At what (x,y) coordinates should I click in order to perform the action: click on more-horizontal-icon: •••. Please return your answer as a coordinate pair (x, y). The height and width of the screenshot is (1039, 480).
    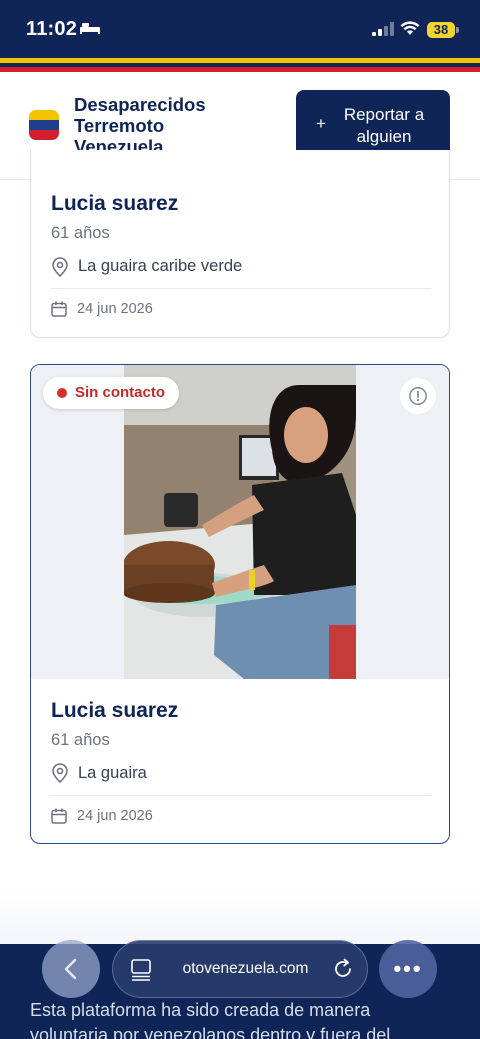
    Looking at the image, I should click on (408, 969).